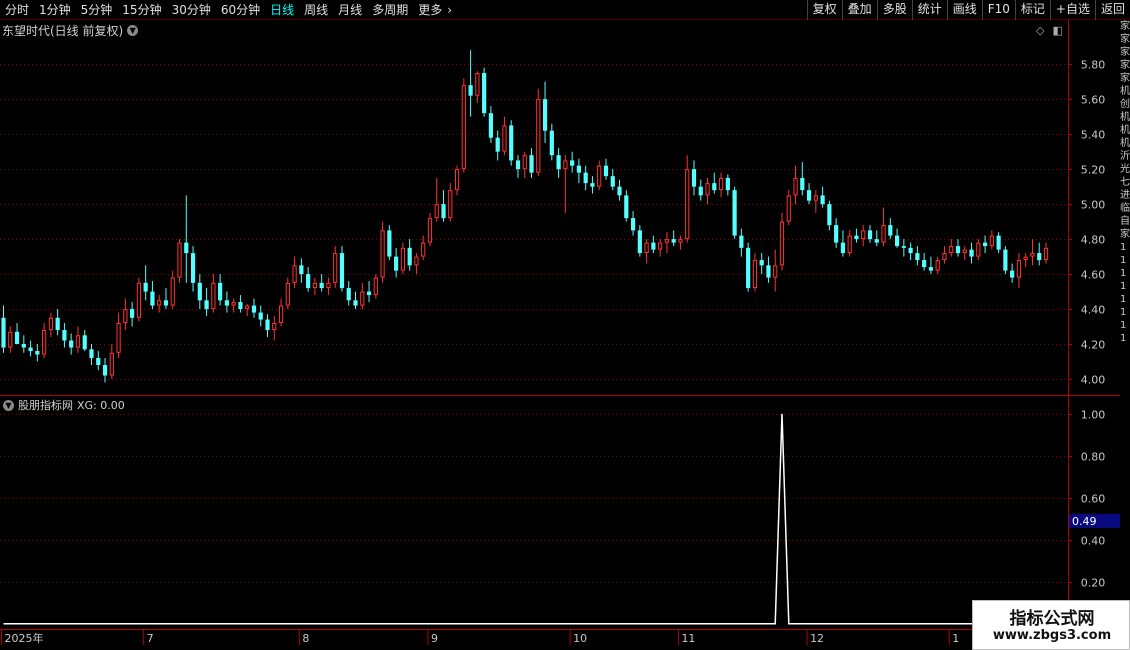 Image resolution: width=1130 pixels, height=650 pixels. Describe the element at coordinates (191, 10) in the screenshot. I see `period-tab-4: 30分钟` at that location.